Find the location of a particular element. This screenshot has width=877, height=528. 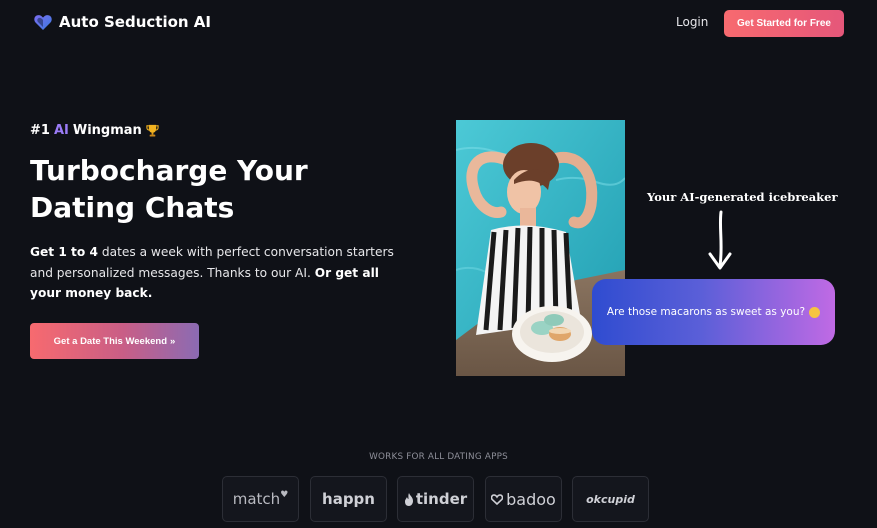

match-logo: match is located at coordinates (256, 499).